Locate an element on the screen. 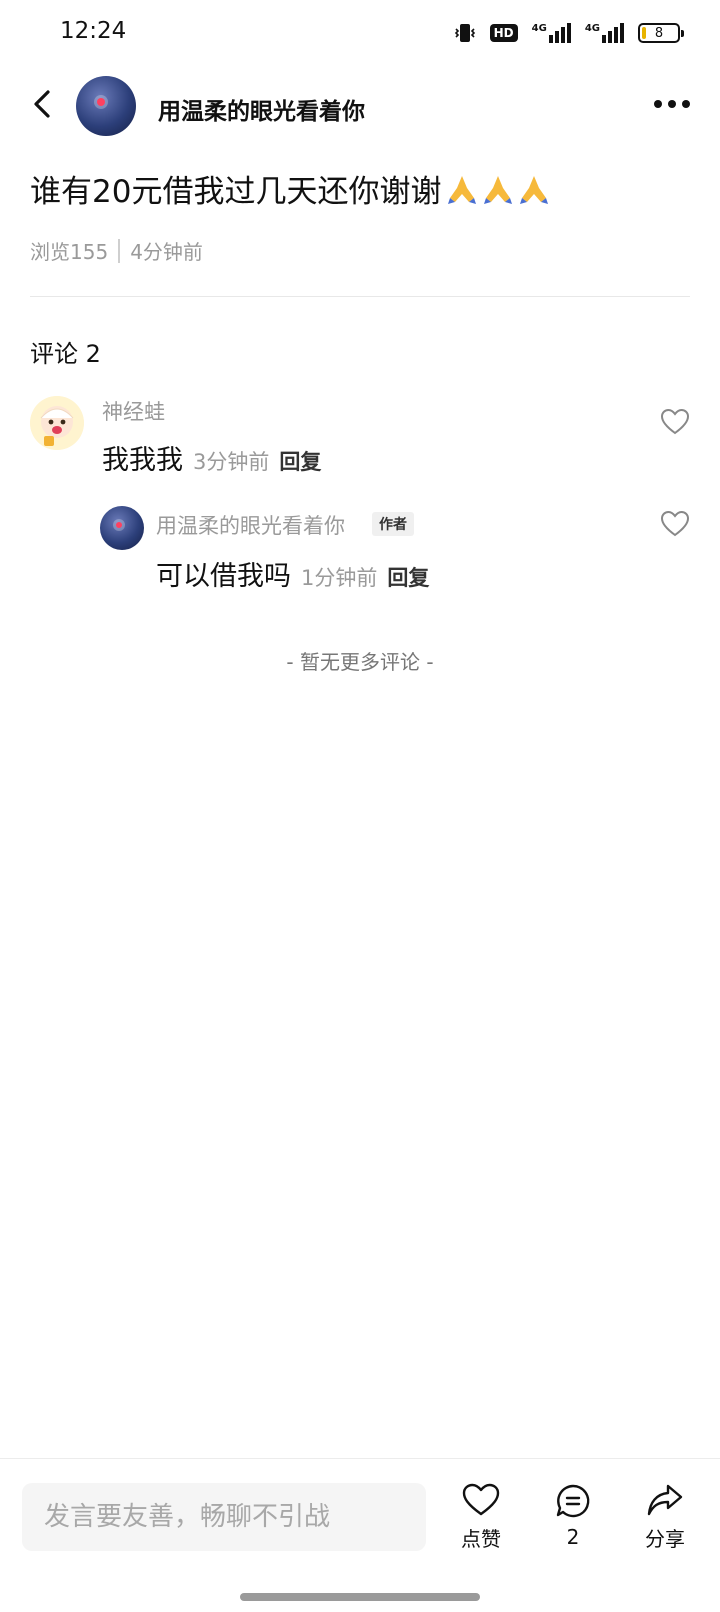  back-button is located at coordinates (44, 104).